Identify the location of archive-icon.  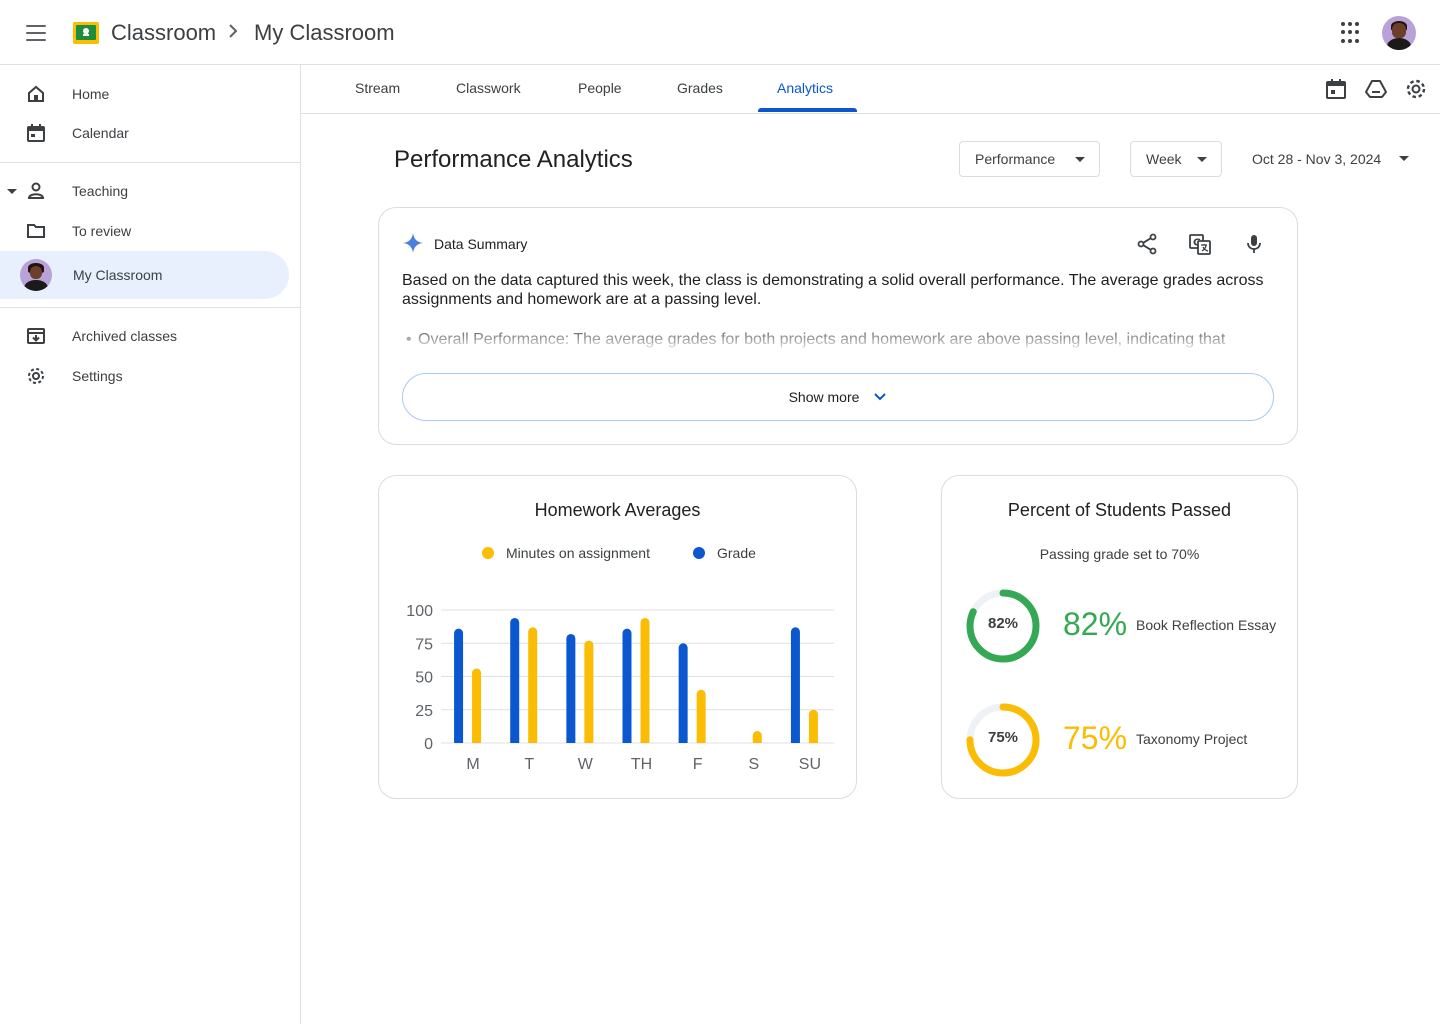
(36, 336).